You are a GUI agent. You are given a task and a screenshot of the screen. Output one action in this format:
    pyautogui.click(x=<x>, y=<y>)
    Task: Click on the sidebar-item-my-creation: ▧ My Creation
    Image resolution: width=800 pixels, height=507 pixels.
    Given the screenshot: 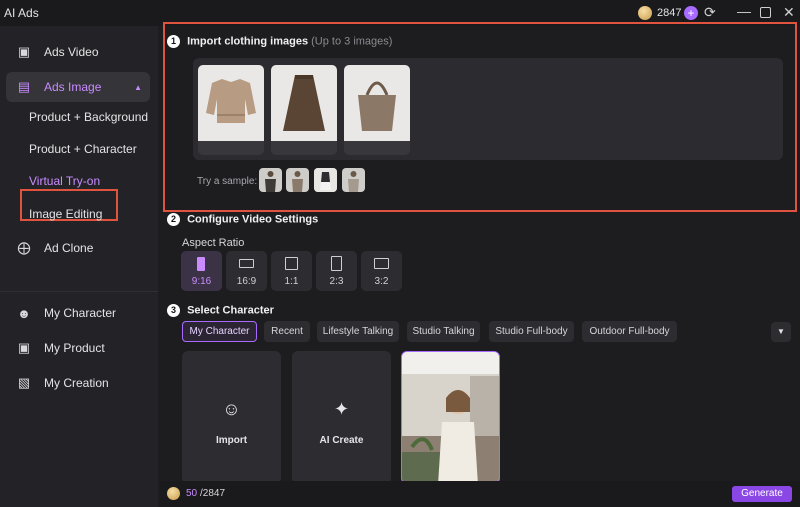 What is the action you would take?
    pyautogui.click(x=78, y=383)
    